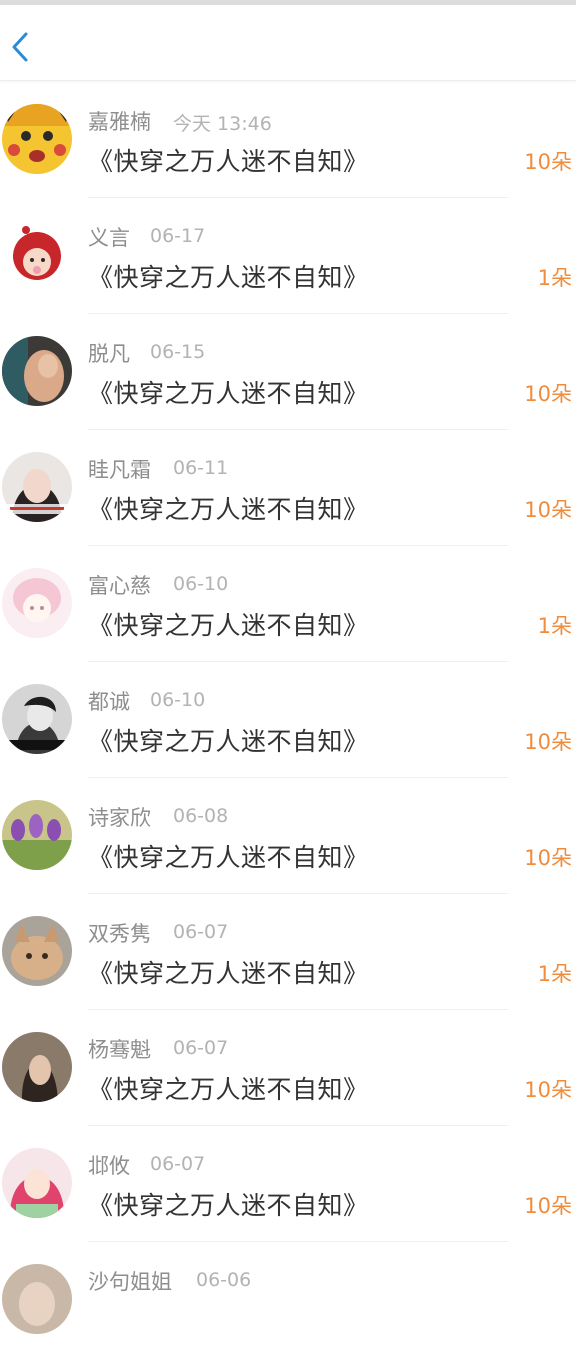 The width and height of the screenshot is (576, 1358). What do you see at coordinates (109, 702) in the screenshot?
I see `sender-name: 都诚` at bounding box center [109, 702].